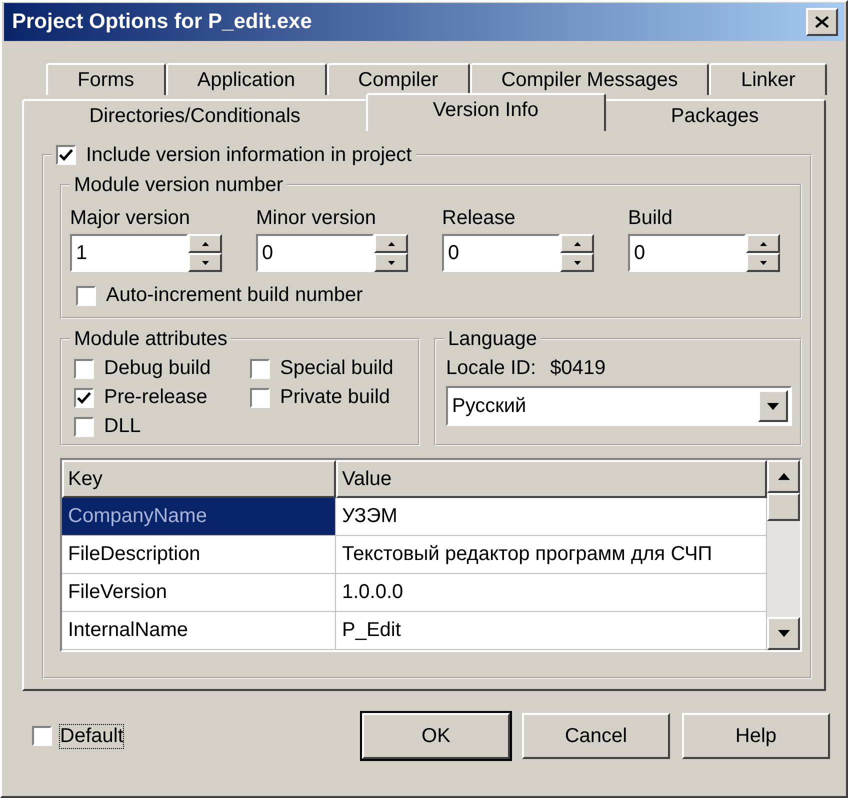 This screenshot has height=798, width=848. Describe the element at coordinates (436, 736) in the screenshot. I see `dialog-button: OK` at that location.